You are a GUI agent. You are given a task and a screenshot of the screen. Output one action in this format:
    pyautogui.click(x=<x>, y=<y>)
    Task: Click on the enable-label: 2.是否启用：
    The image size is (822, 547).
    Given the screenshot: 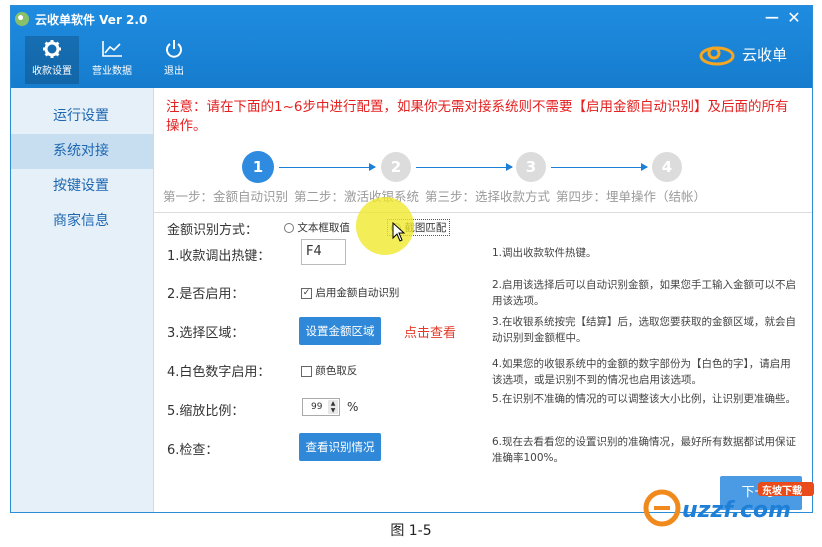 What is the action you would take?
    pyautogui.click(x=206, y=294)
    